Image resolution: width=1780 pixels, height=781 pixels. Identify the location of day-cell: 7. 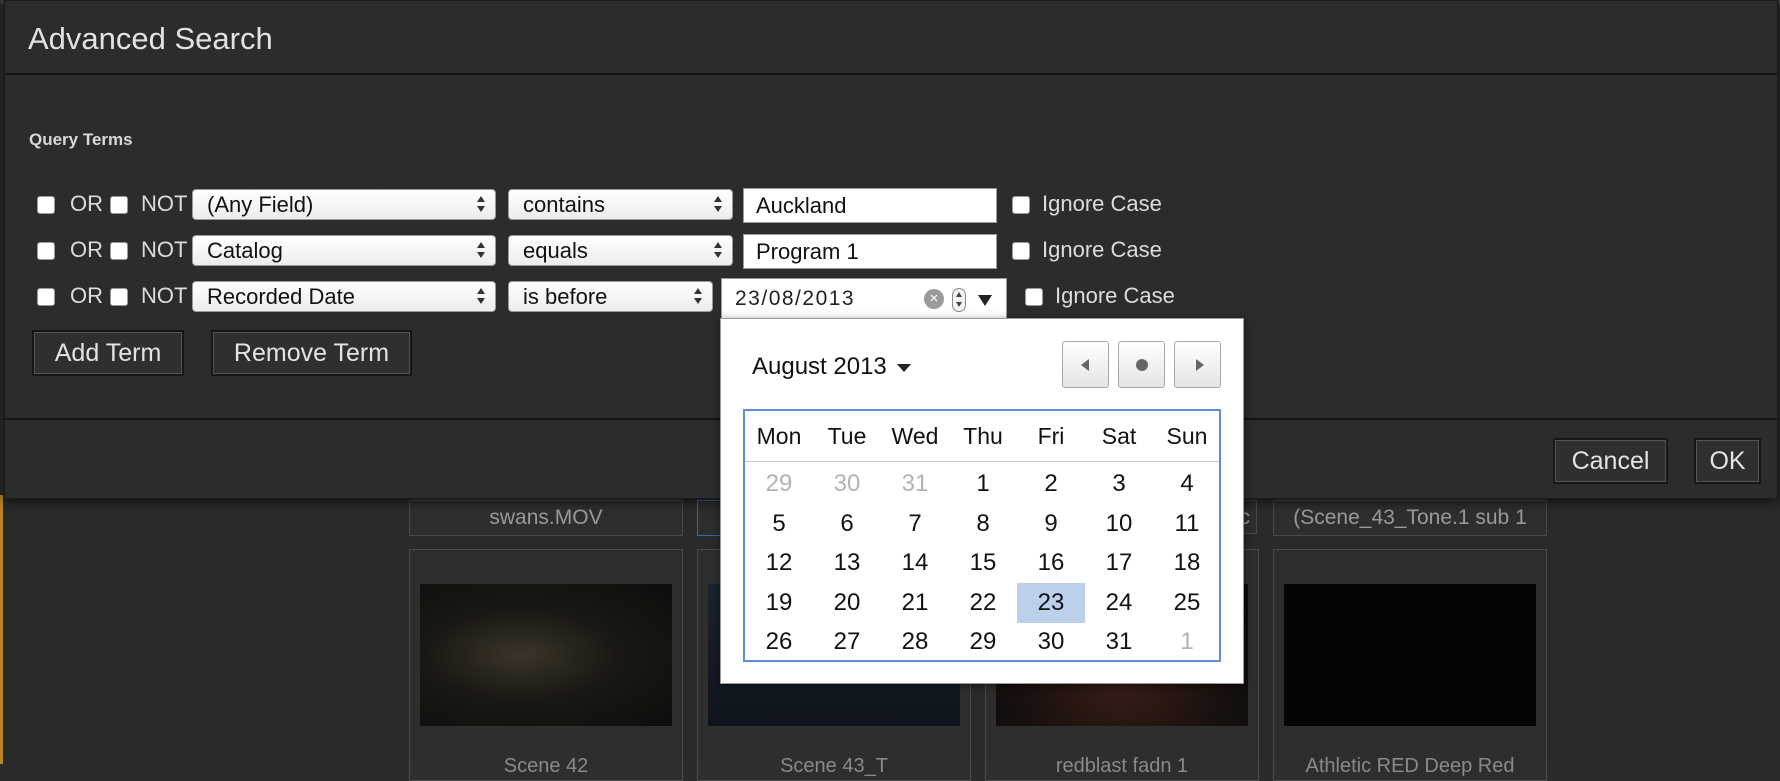
(915, 524).